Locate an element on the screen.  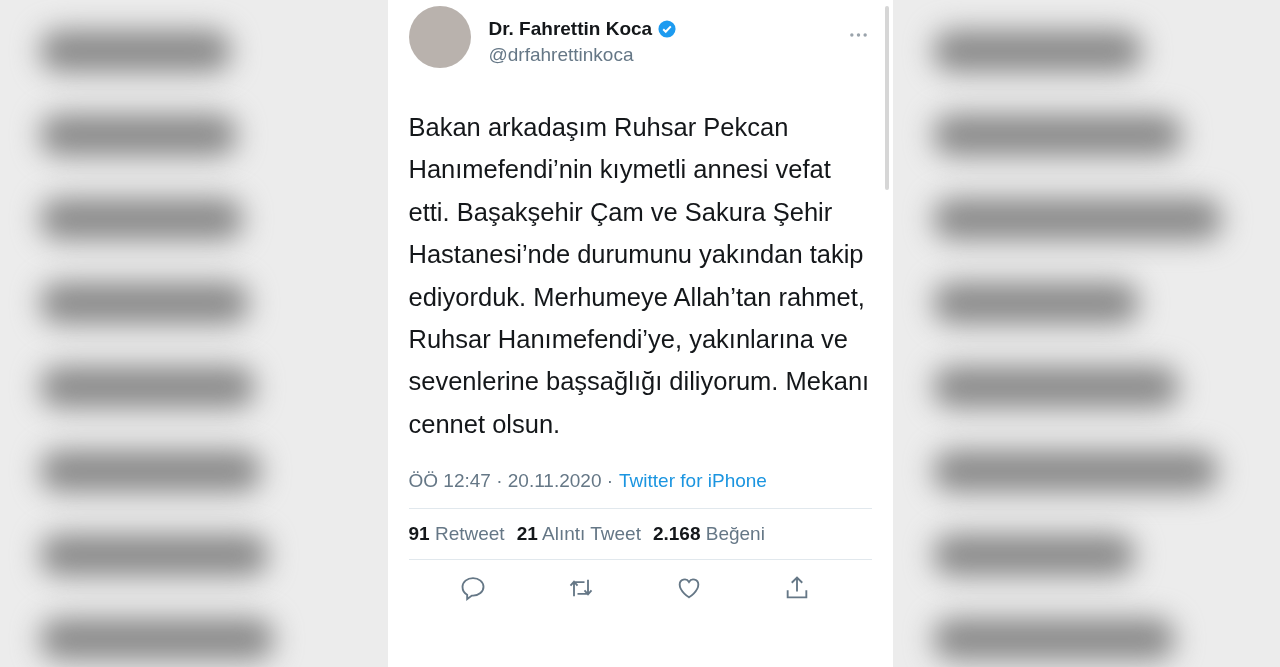
tweet-timestamp: ÖÖ 12:47 · 20.11.2020 · is located at coordinates (511, 481).